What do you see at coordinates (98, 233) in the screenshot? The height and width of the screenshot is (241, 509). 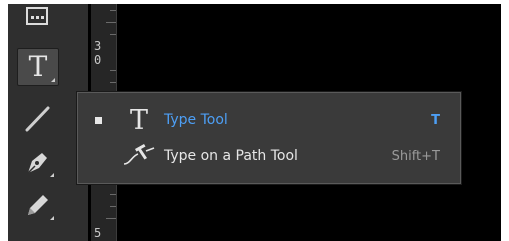 I see `ruler-label: 5` at bounding box center [98, 233].